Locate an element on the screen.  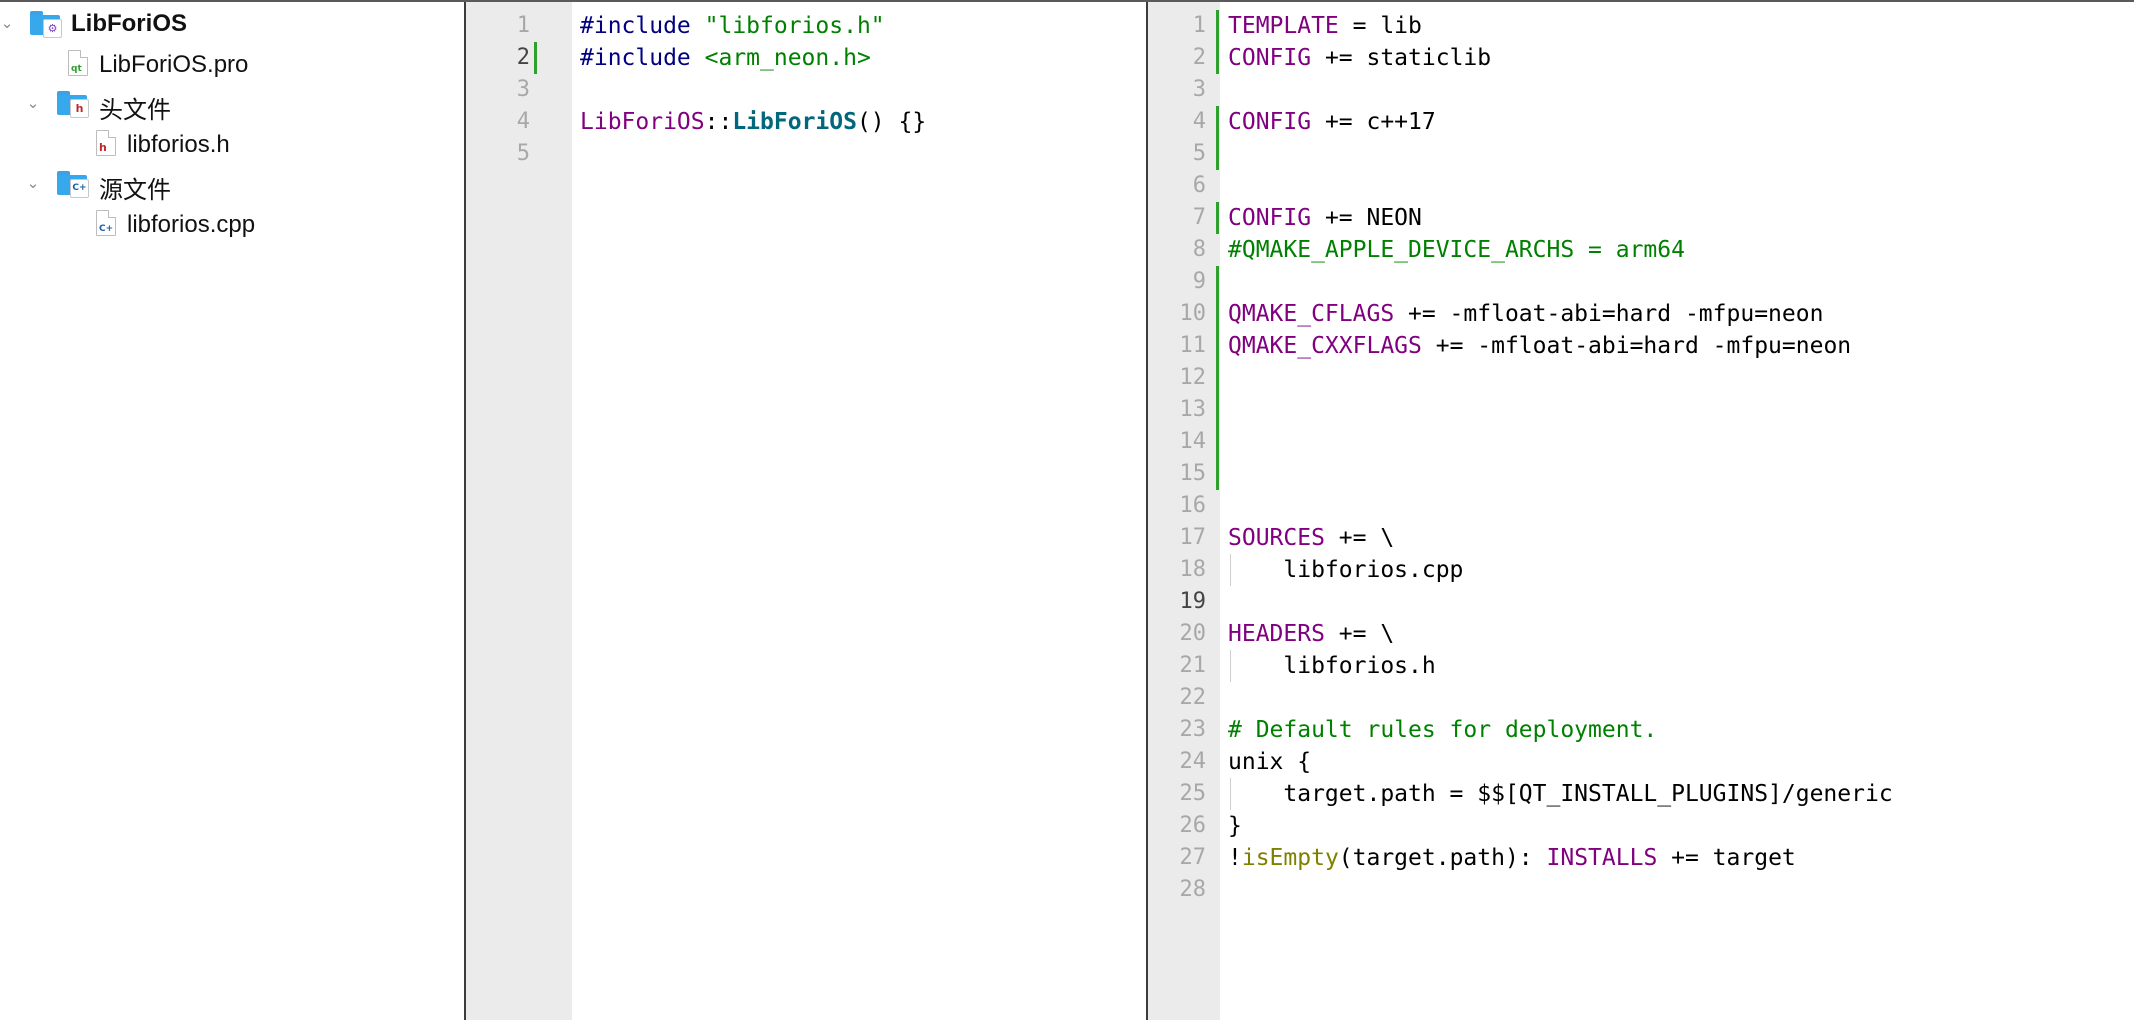
line-number: 17 is located at coordinates (1193, 537).